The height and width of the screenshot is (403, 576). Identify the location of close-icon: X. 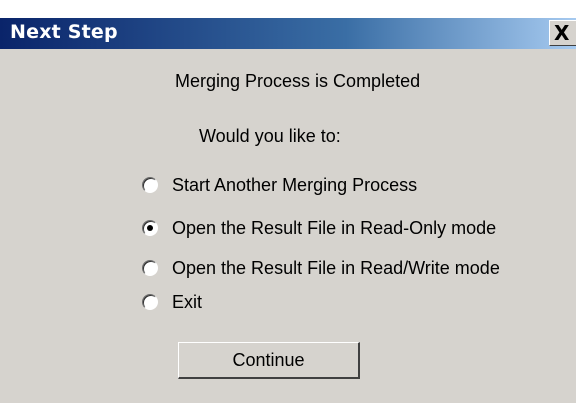
(562, 33).